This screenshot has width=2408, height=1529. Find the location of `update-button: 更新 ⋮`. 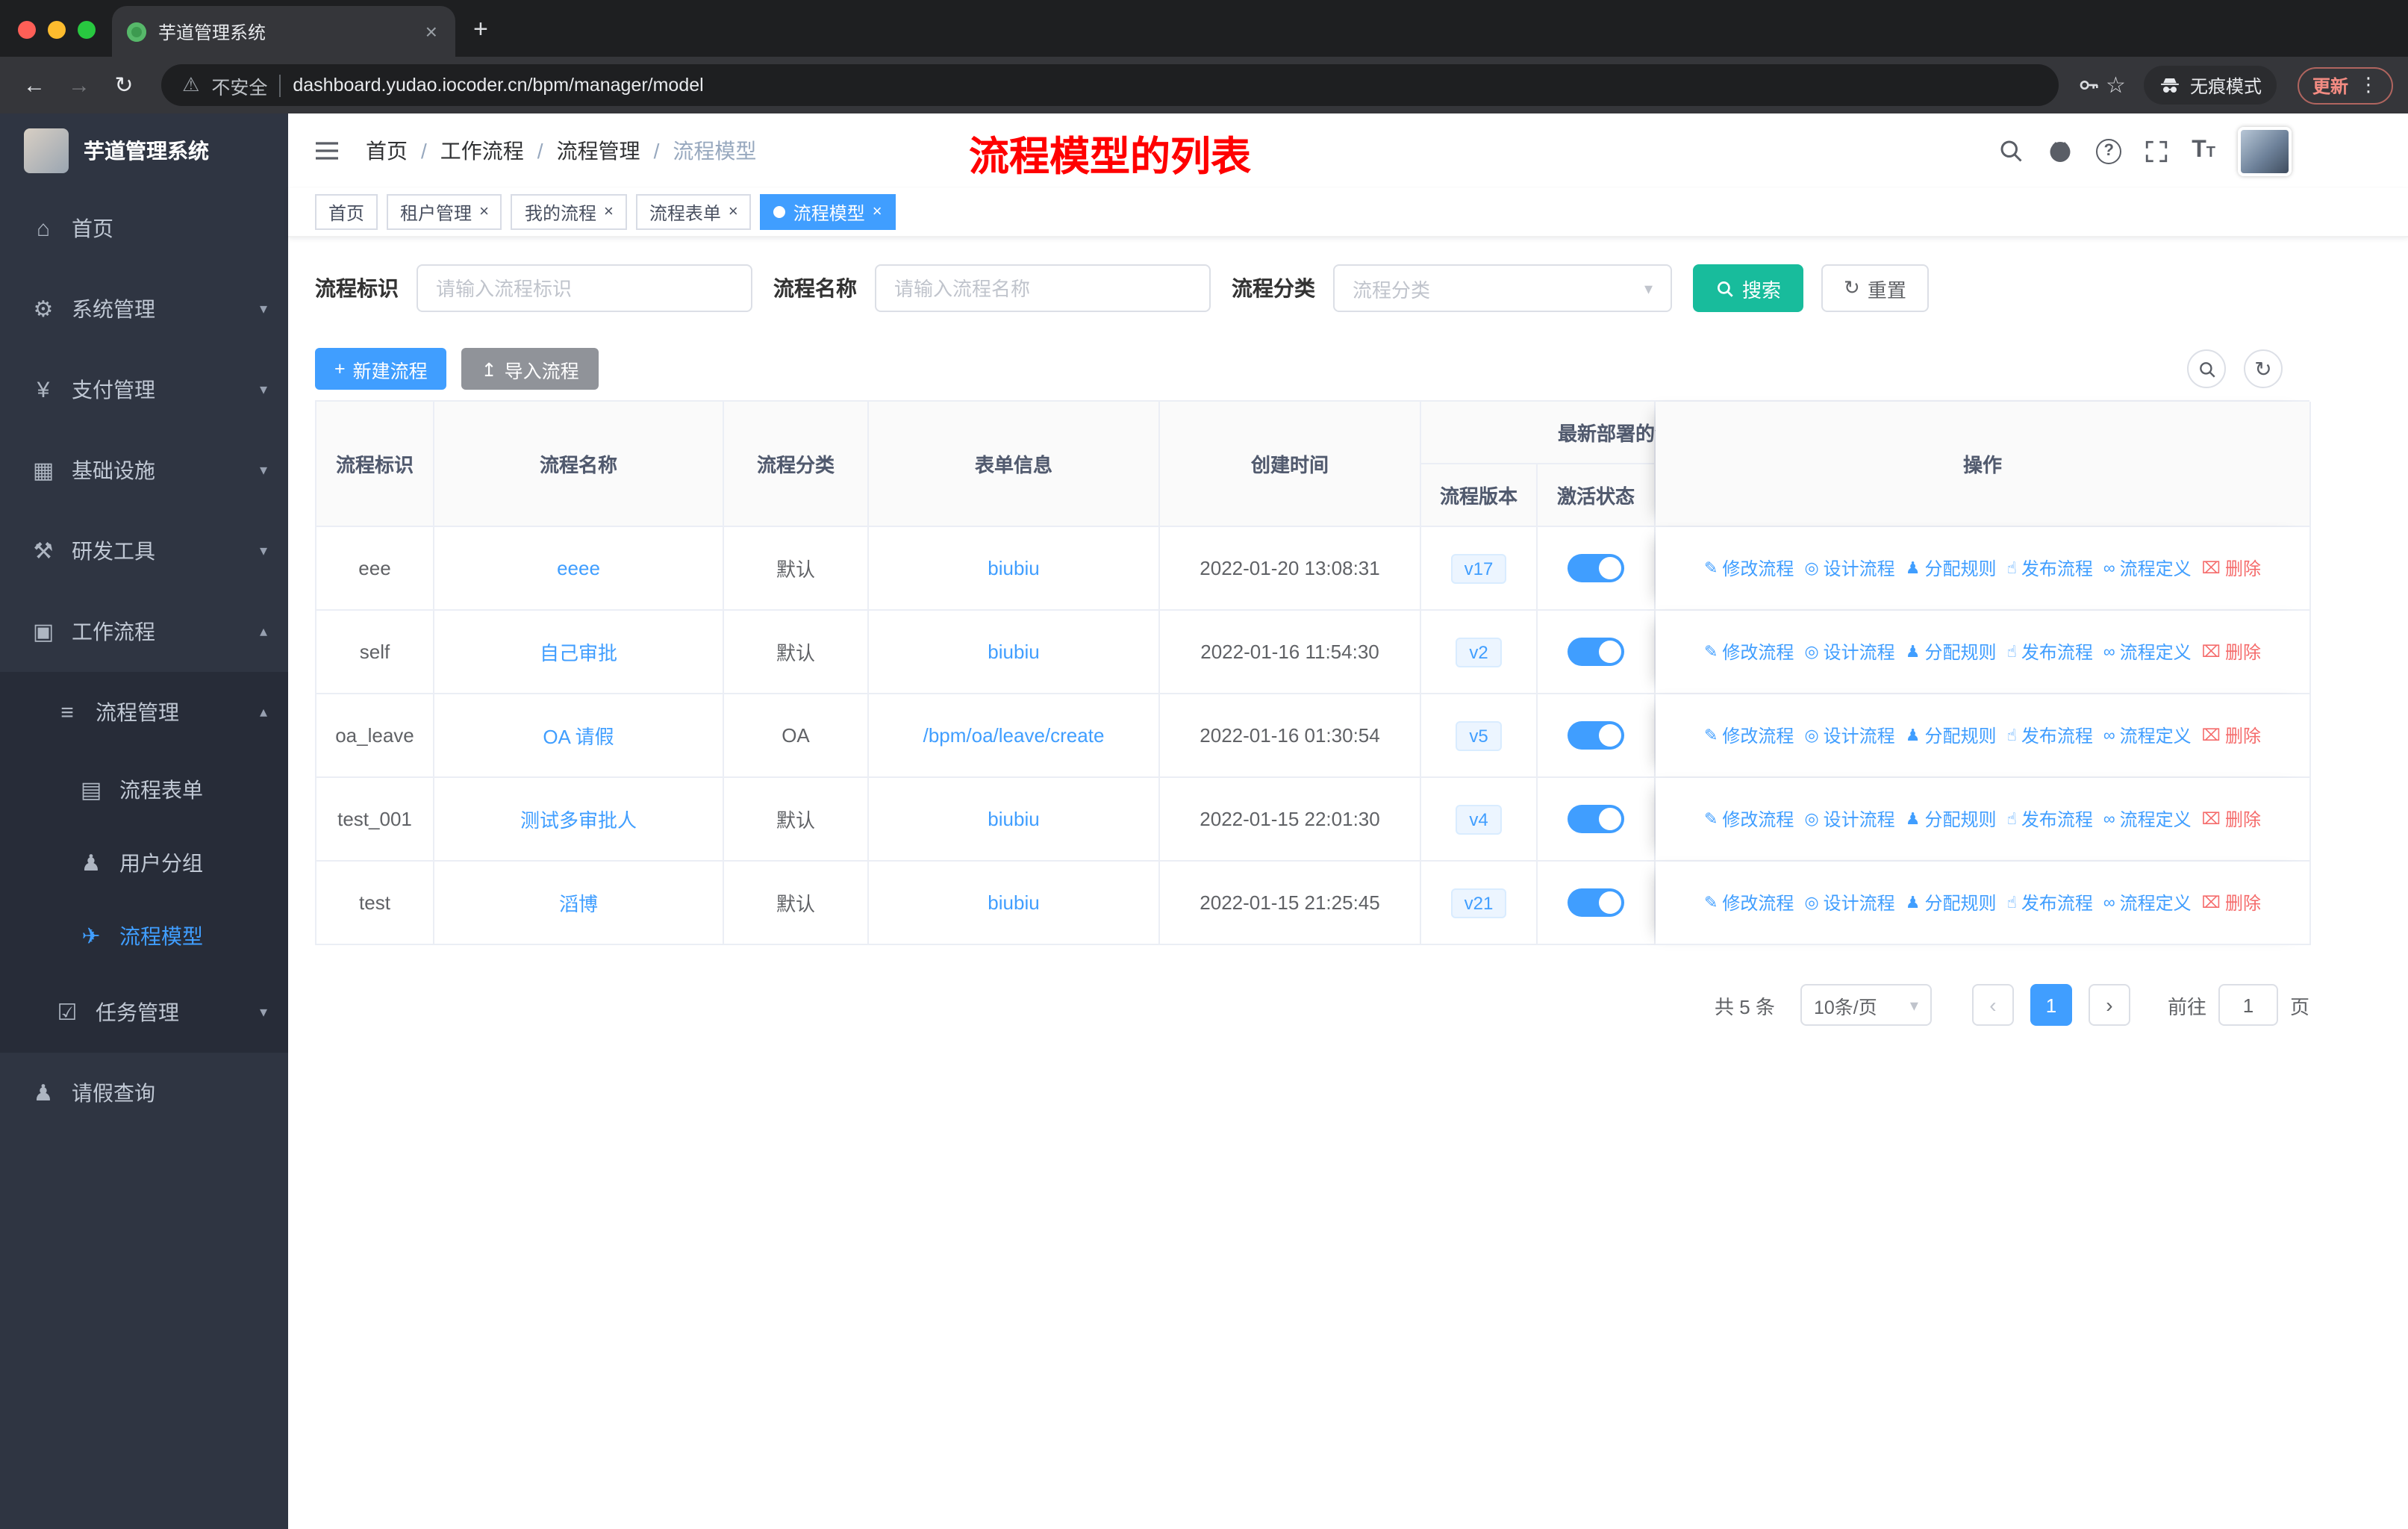

update-button: 更新 ⋮ is located at coordinates (2345, 85).